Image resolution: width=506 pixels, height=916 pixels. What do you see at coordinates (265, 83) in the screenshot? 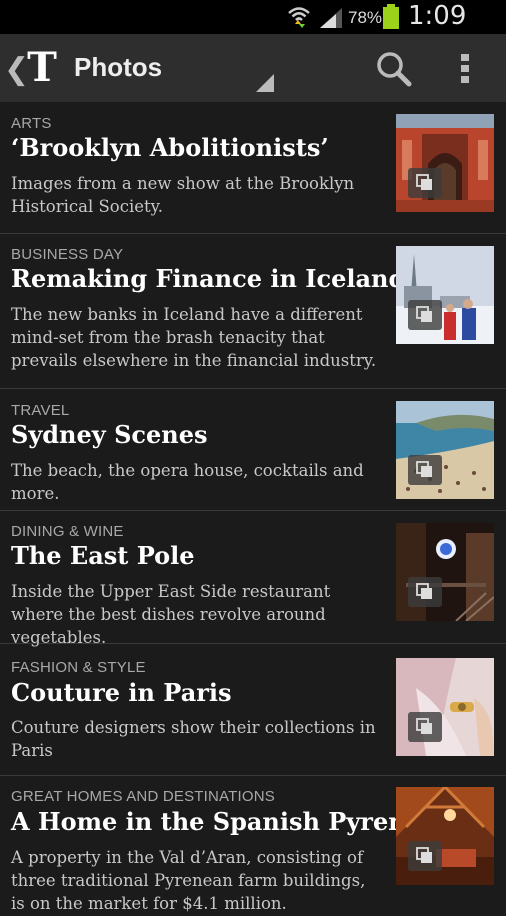
I see `dropdown-indicator-icon` at bounding box center [265, 83].